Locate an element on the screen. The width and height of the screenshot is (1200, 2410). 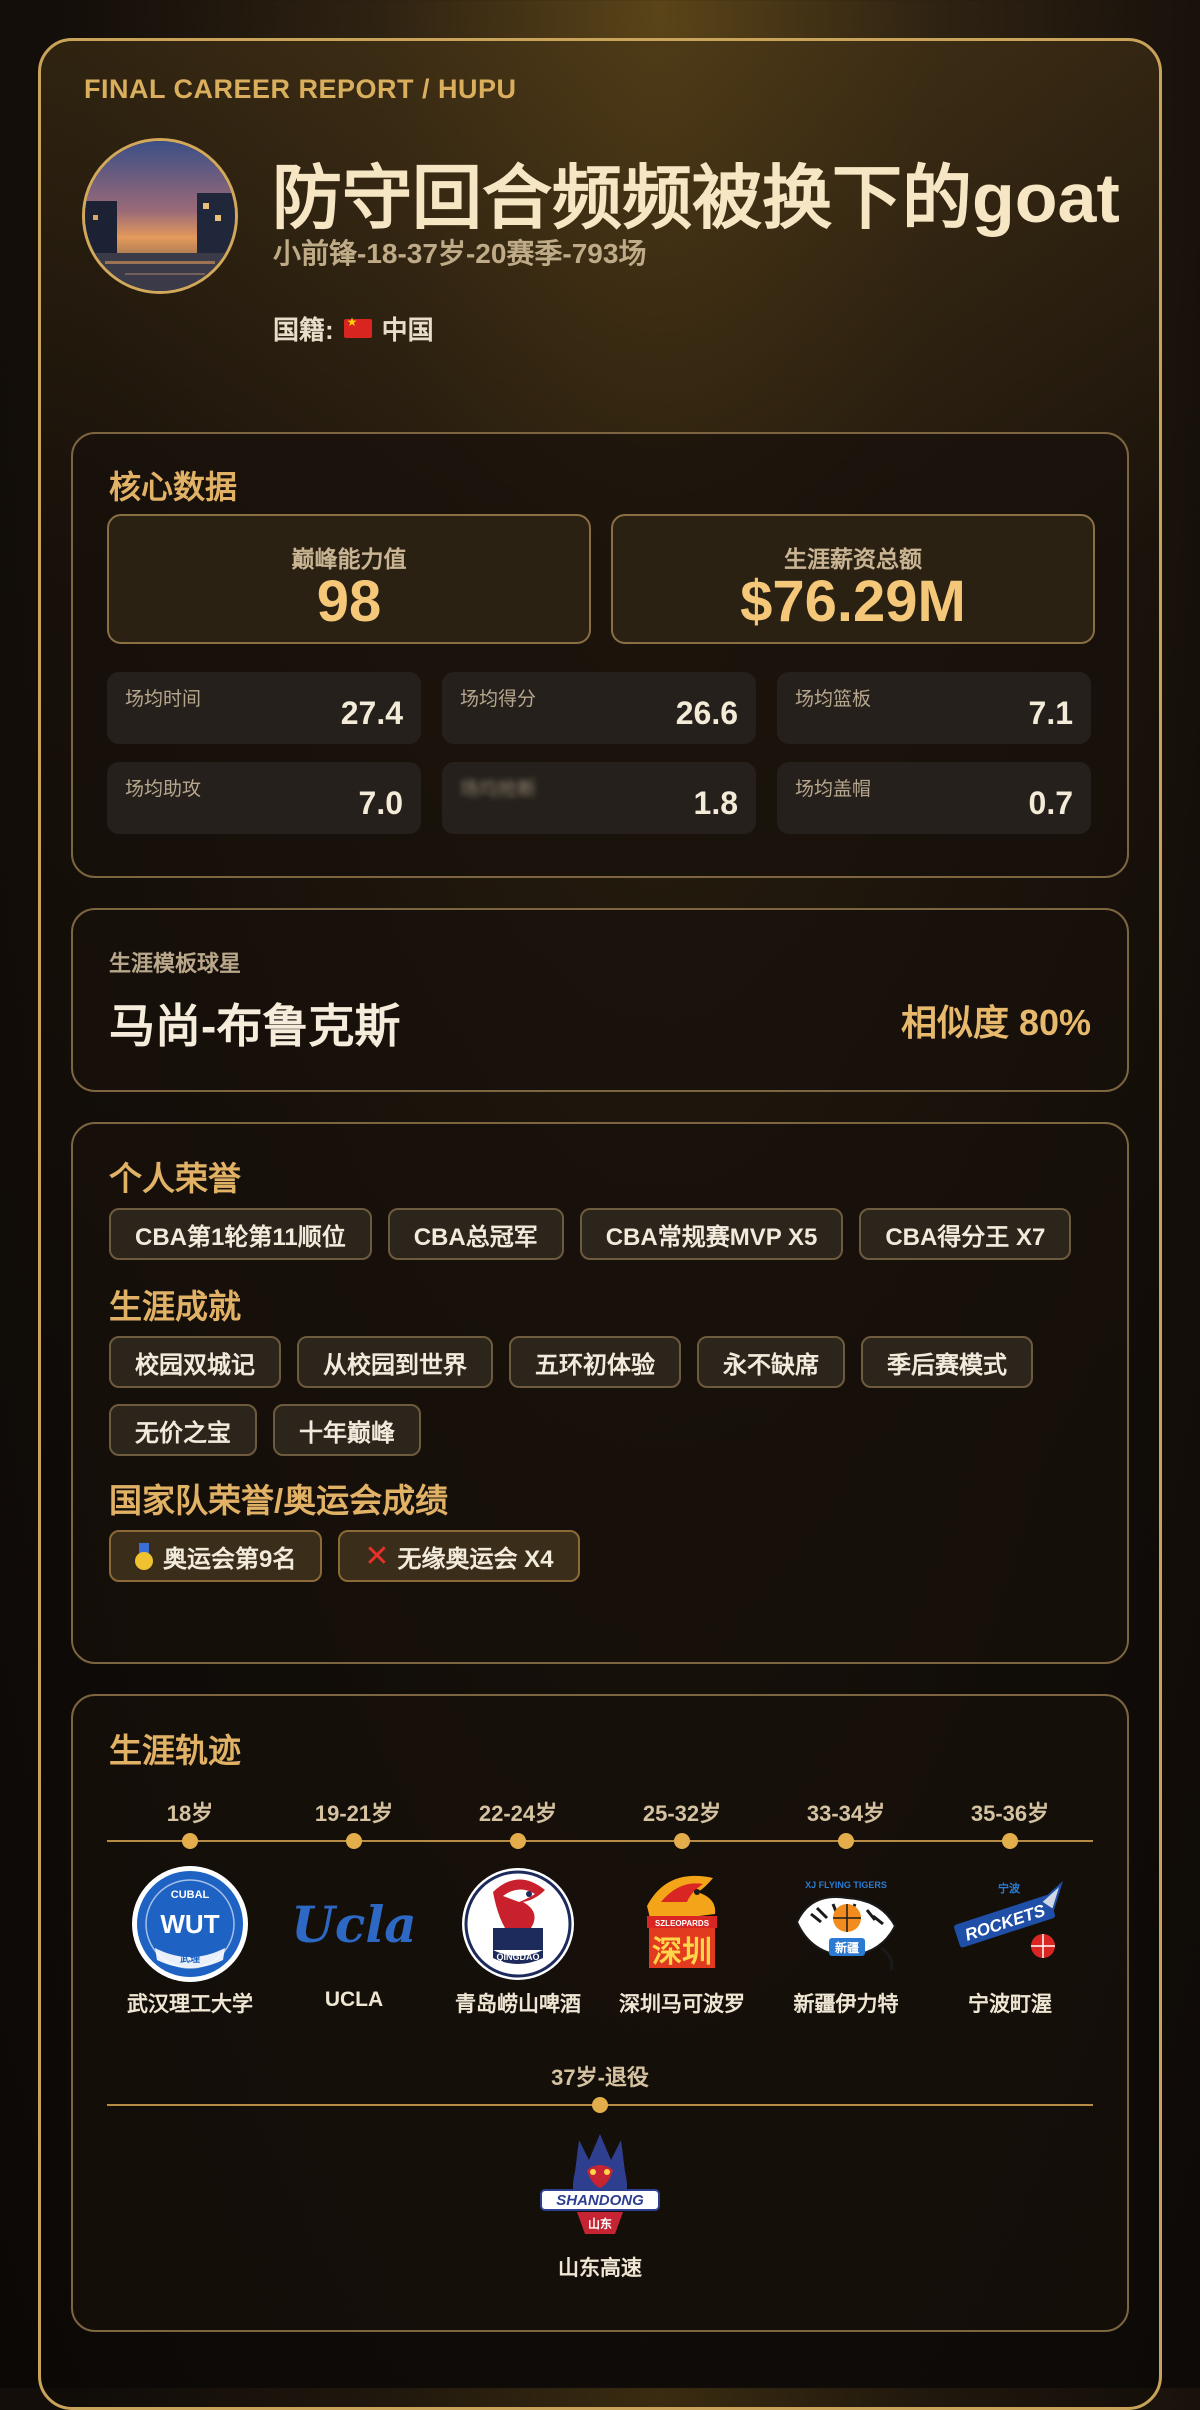
stat-steals: 场均抢断 1.8 is located at coordinates (599, 798).